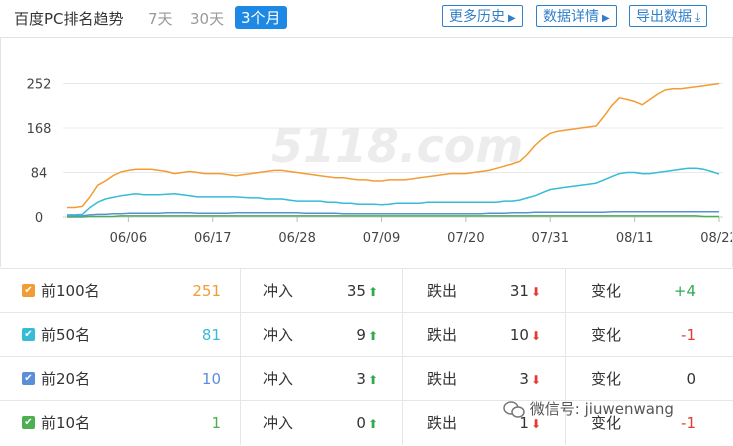  I want to click on y-tick-label: 0, so click(39, 218).